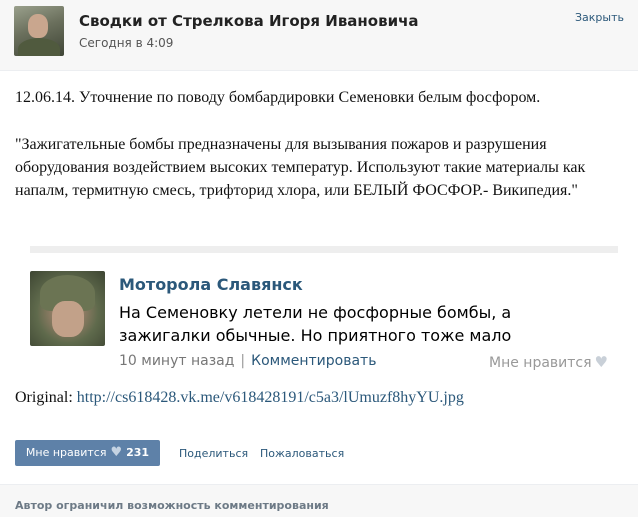 This screenshot has width=638, height=517. I want to click on repost-avatar, so click(67, 308).